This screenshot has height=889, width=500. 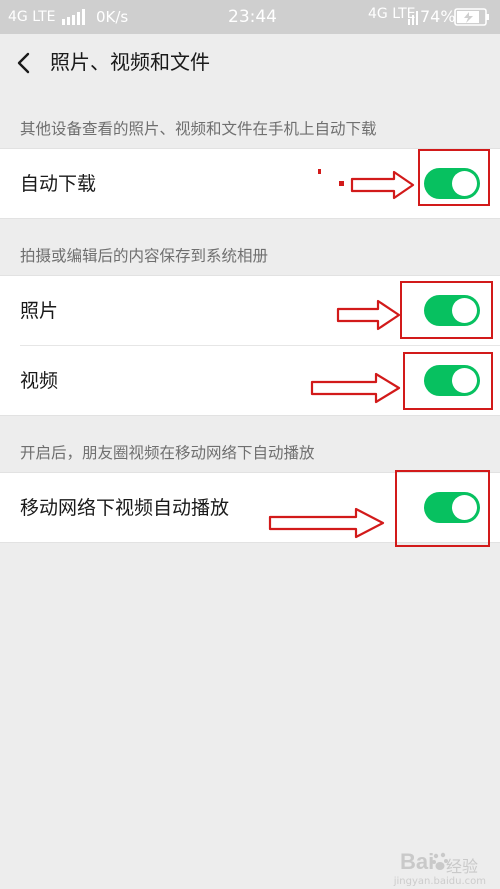 What do you see at coordinates (471, 17) in the screenshot?
I see `battery-charging-icon` at bounding box center [471, 17].